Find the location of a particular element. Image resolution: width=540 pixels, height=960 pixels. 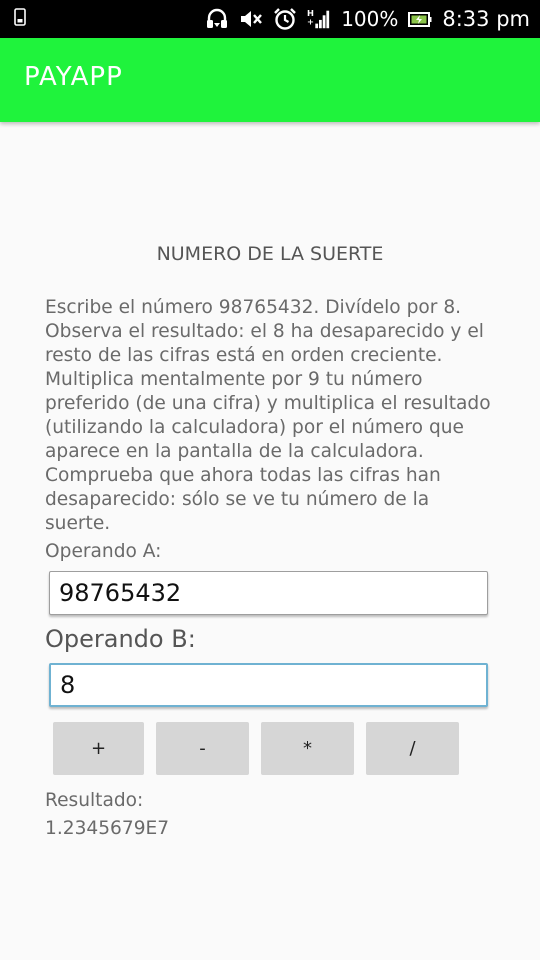

app-title: PAYAPP is located at coordinates (73, 77).